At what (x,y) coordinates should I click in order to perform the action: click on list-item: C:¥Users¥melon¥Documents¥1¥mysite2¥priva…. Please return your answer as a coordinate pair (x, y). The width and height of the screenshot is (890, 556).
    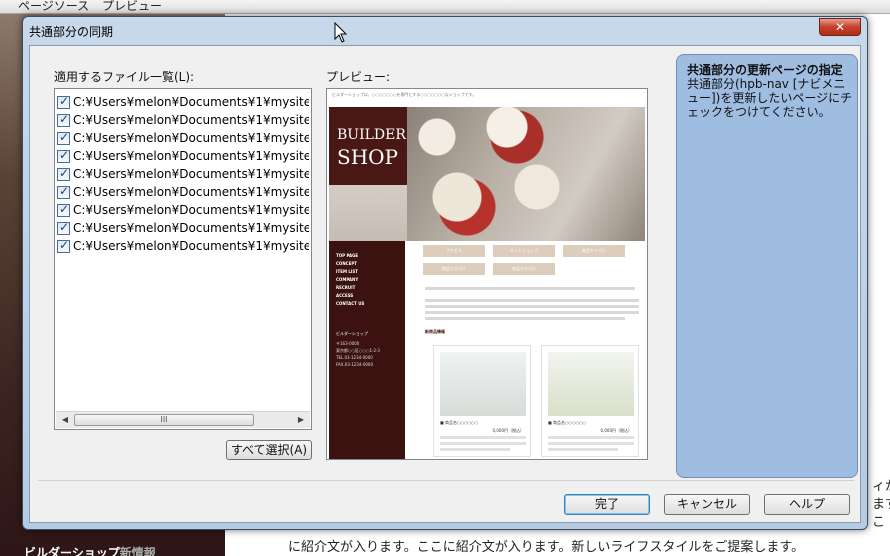
    Looking at the image, I should click on (183, 210).